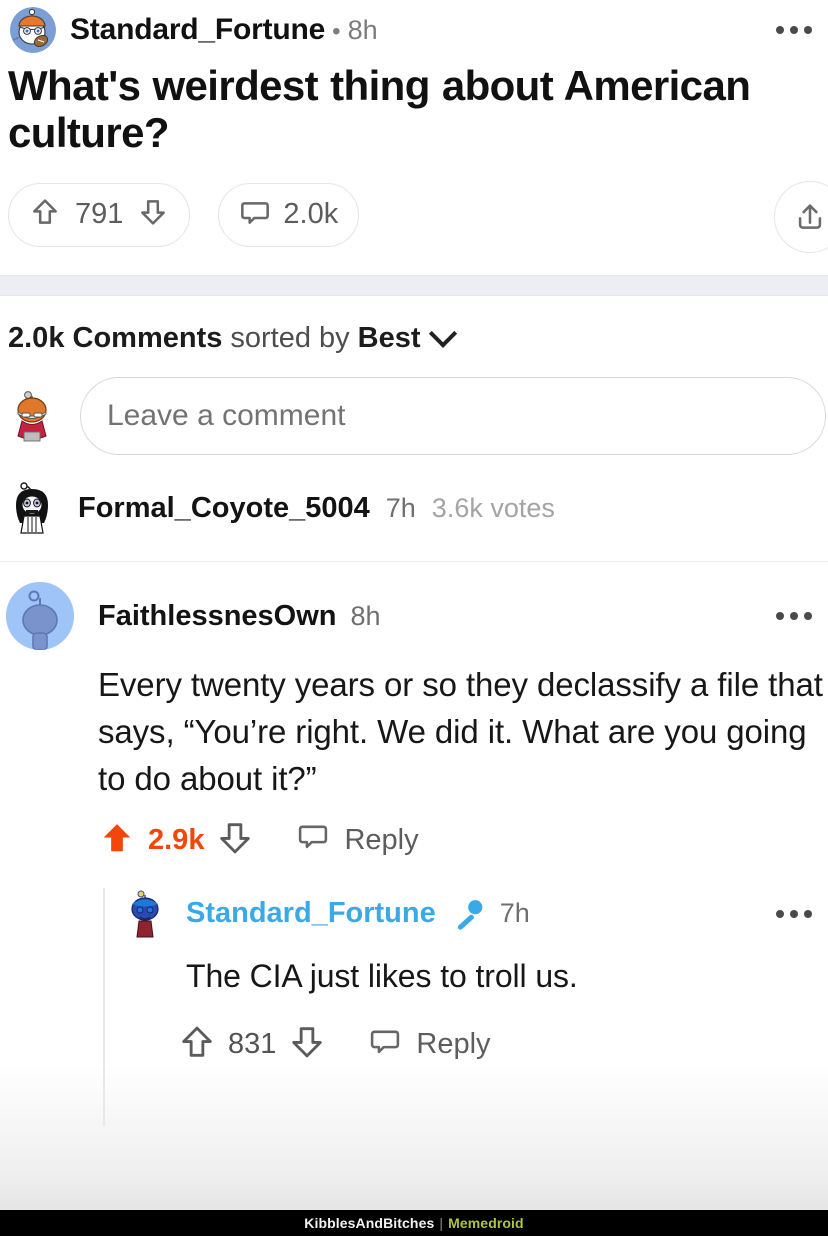 Image resolution: width=828 pixels, height=1236 pixels. What do you see at coordinates (469, 914) in the screenshot?
I see `microphone-op-icon` at bounding box center [469, 914].